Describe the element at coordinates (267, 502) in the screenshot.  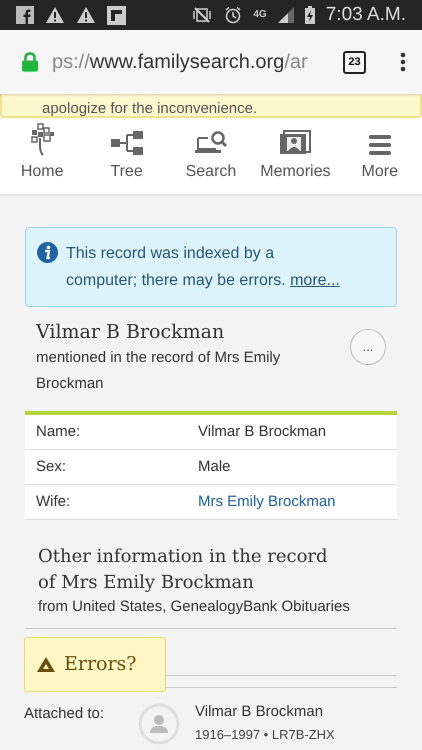
I see `fact-link: Mrs Emily Brockman` at that location.